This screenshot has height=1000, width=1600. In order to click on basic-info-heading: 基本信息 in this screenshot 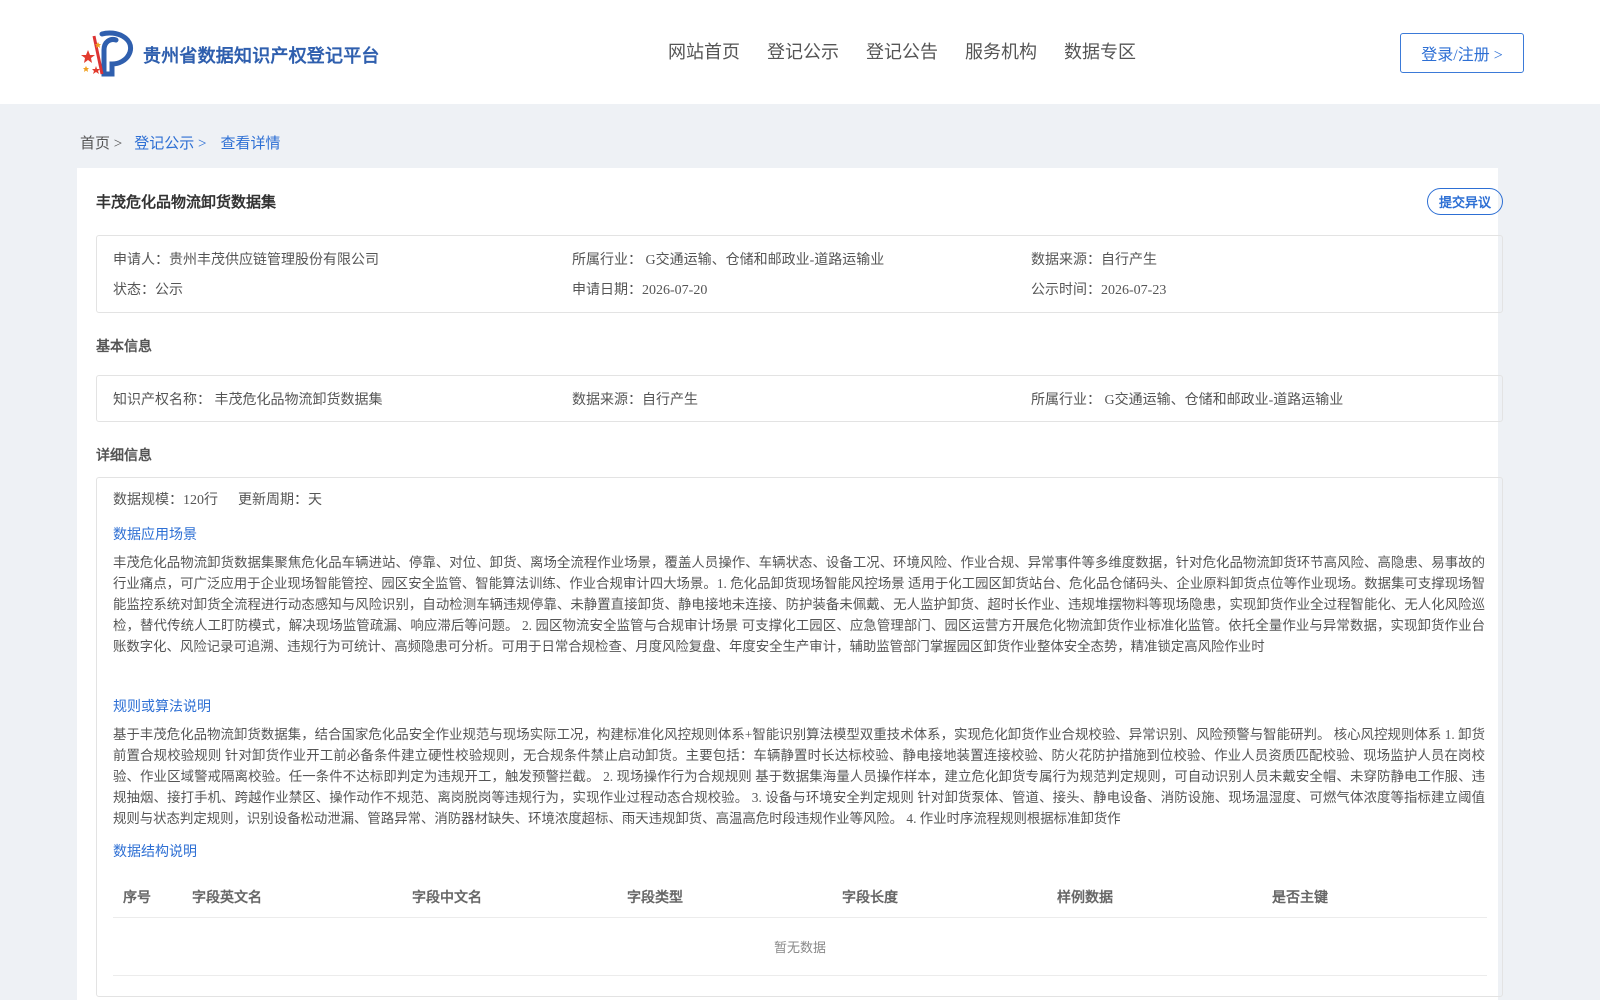, I will do `click(124, 347)`.